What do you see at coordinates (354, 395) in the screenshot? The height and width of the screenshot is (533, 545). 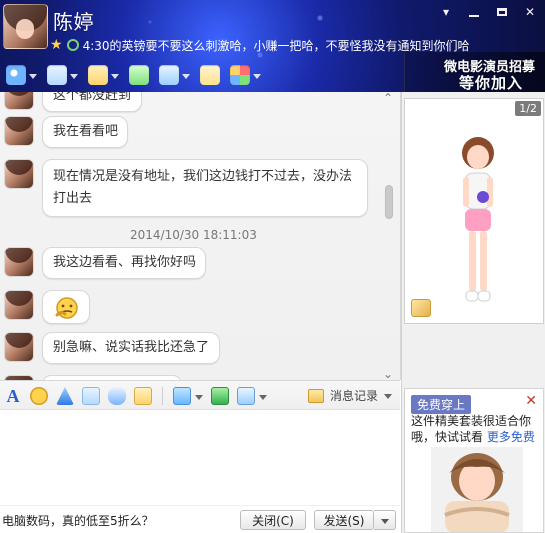 I see `message-history-label: 消息记录` at bounding box center [354, 395].